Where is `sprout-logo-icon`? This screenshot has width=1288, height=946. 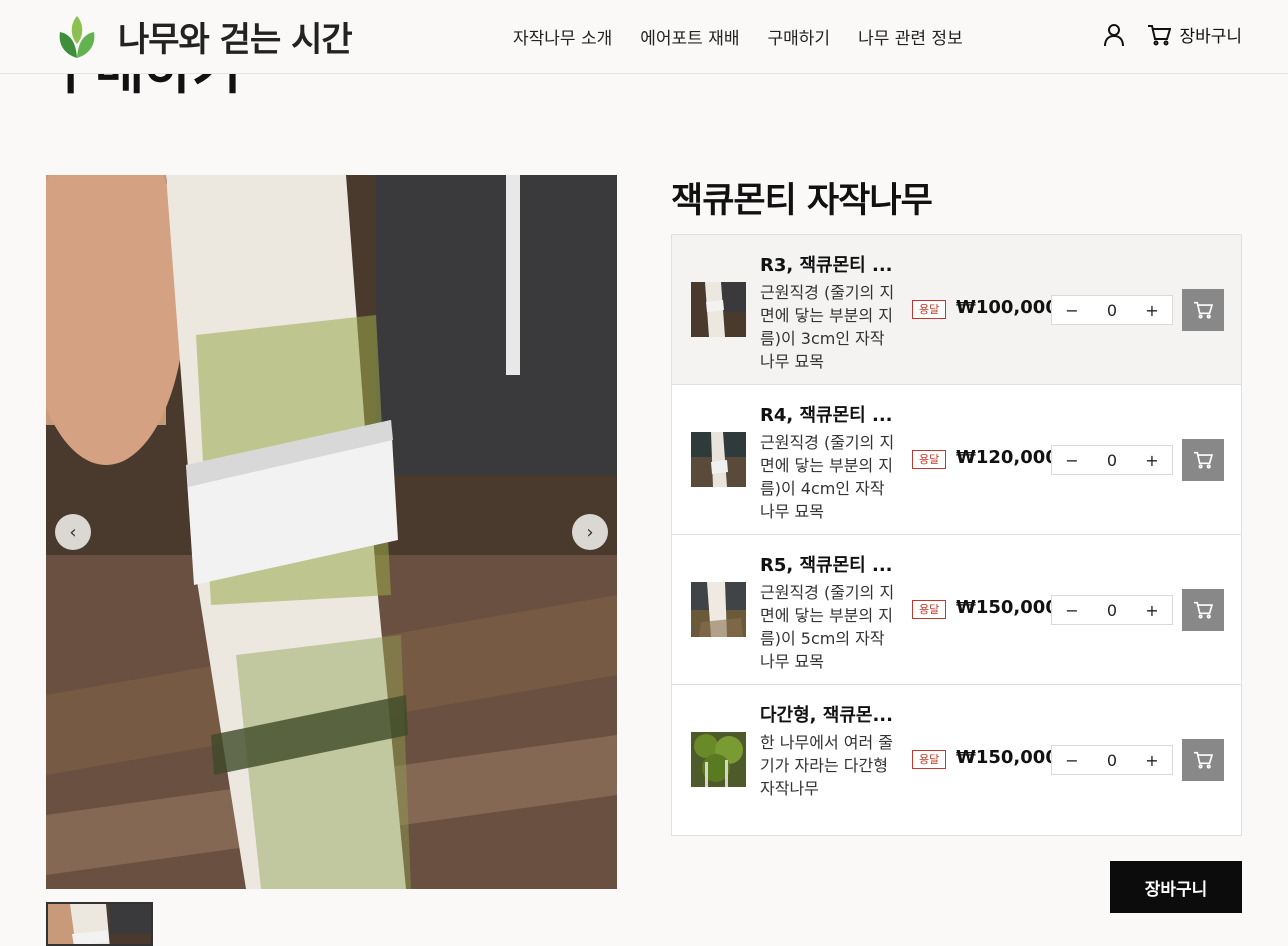
sprout-logo-icon is located at coordinates (77, 36).